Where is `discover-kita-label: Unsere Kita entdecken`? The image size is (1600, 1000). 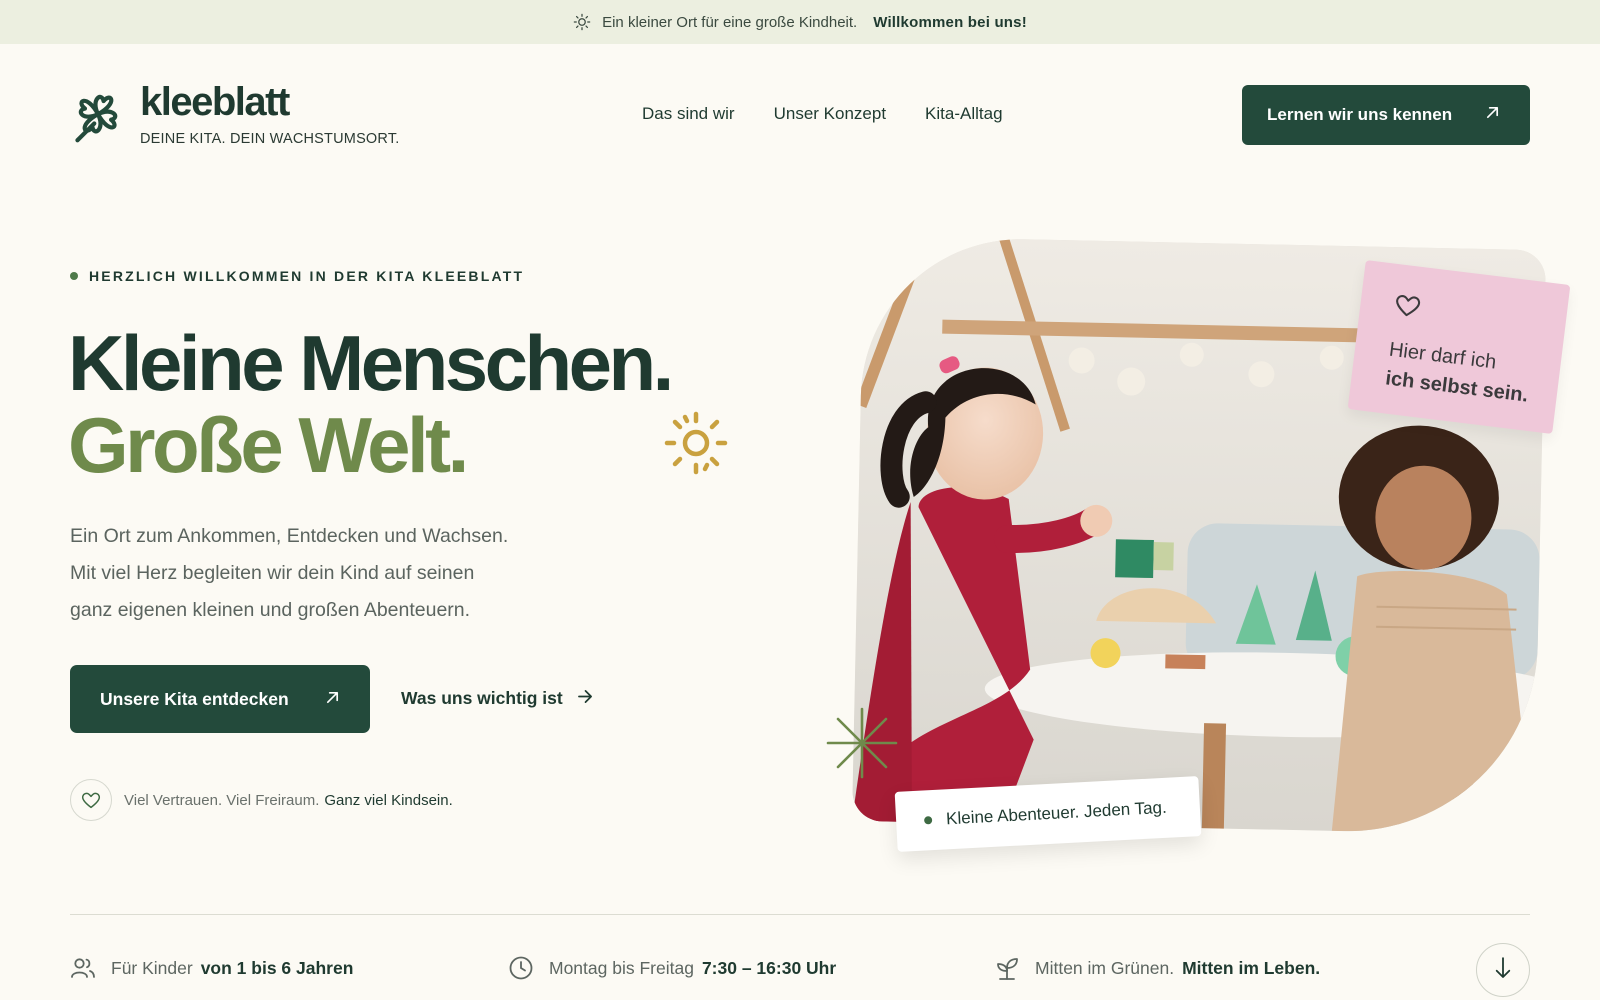
discover-kita-label: Unsere Kita entdecken is located at coordinates (194, 698).